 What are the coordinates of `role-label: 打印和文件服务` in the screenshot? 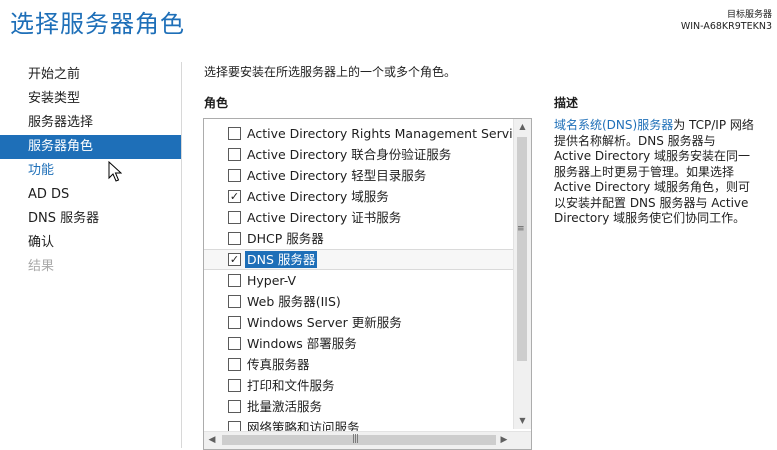 It's located at (291, 385).